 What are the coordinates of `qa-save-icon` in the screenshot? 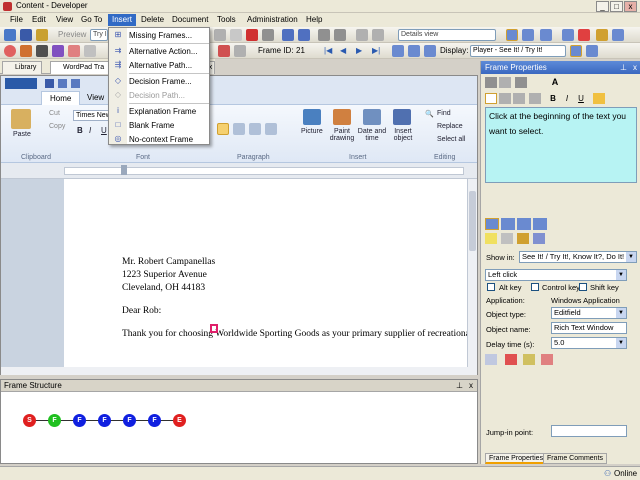 It's located at (49, 83).